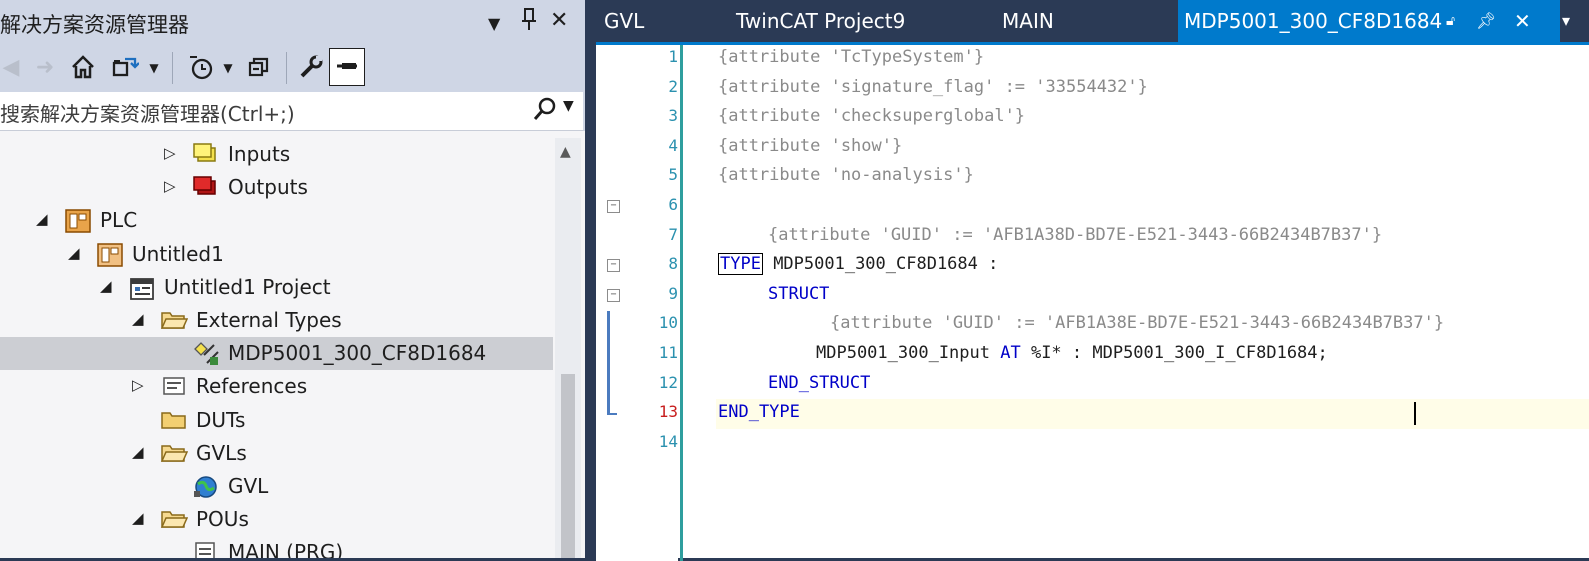 The image size is (1589, 561). What do you see at coordinates (668, 352) in the screenshot?
I see `line-number: 11` at bounding box center [668, 352].